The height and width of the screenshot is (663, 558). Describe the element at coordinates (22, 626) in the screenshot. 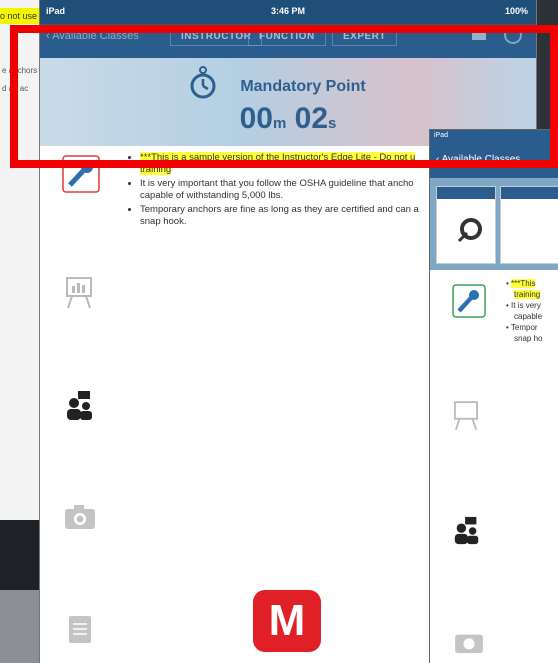

I see `background-gray-panel` at that location.